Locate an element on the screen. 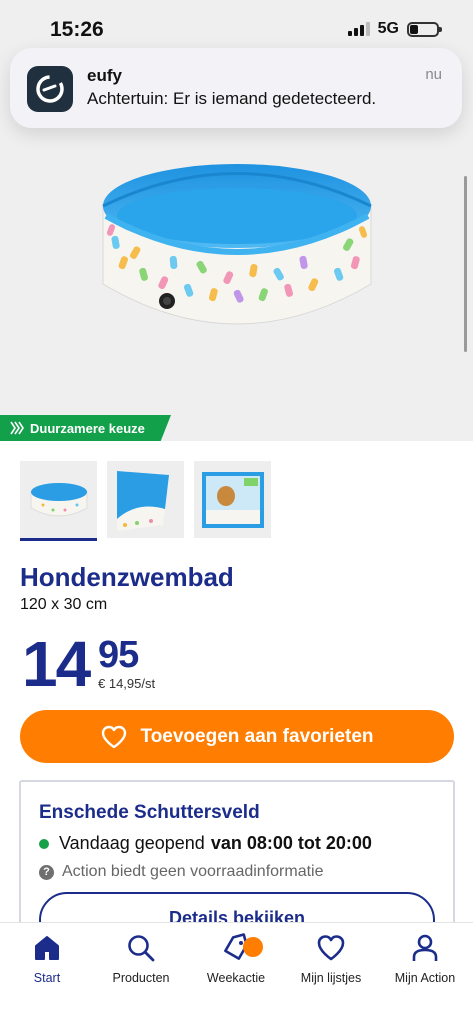 The height and width of the screenshot is (1024, 473). question-icon: ? is located at coordinates (46, 872).